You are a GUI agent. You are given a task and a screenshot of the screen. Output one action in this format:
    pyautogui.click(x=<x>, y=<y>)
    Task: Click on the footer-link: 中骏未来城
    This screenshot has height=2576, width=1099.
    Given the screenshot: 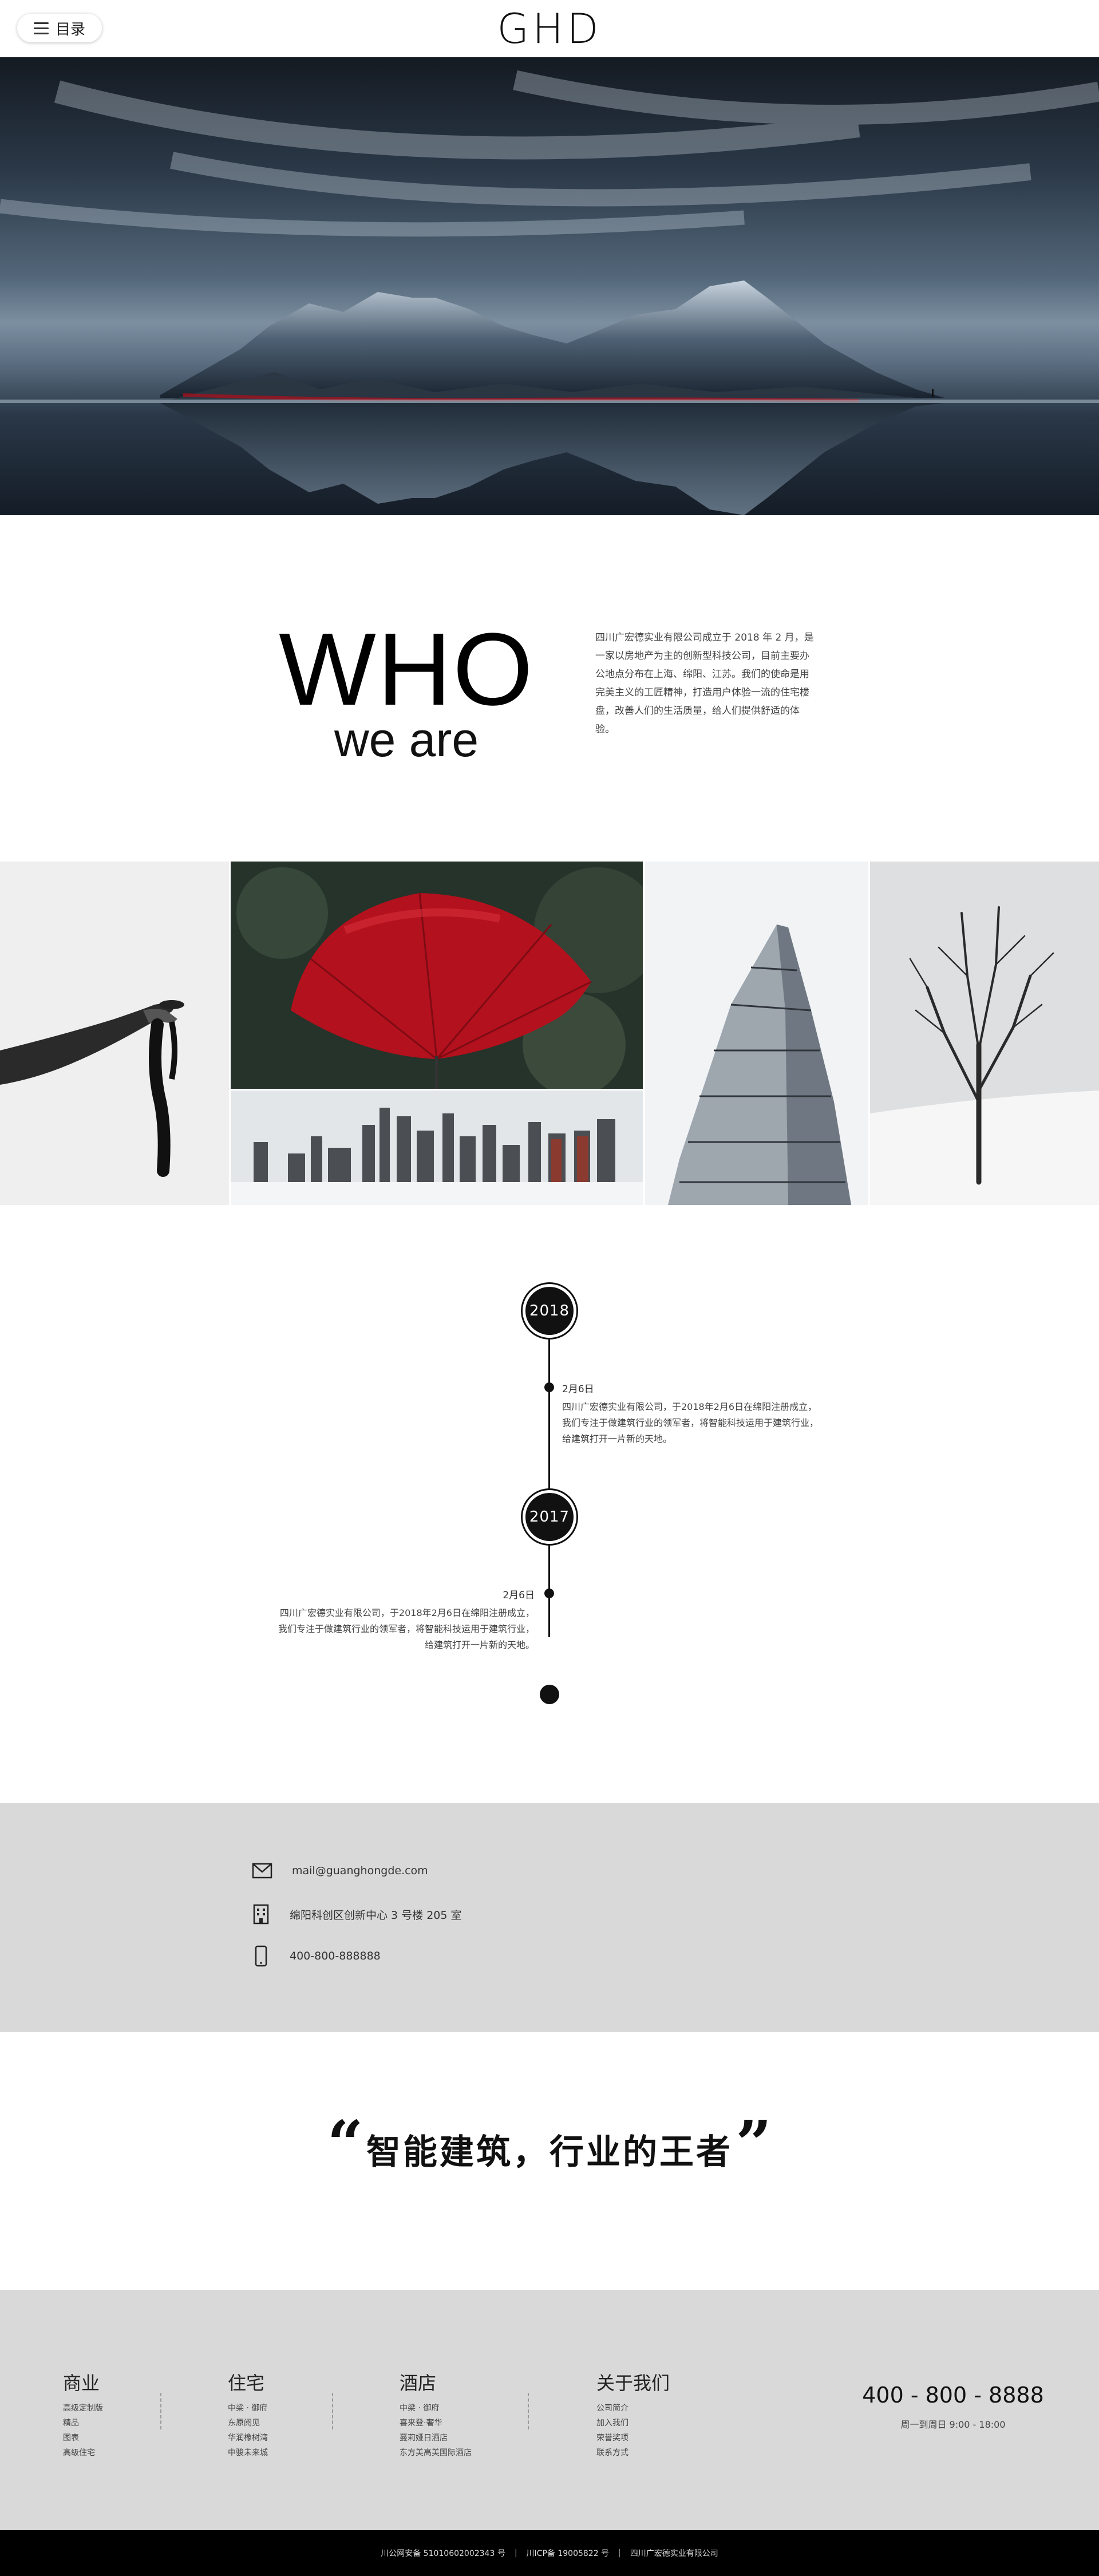 What is the action you would take?
    pyautogui.click(x=248, y=2452)
    